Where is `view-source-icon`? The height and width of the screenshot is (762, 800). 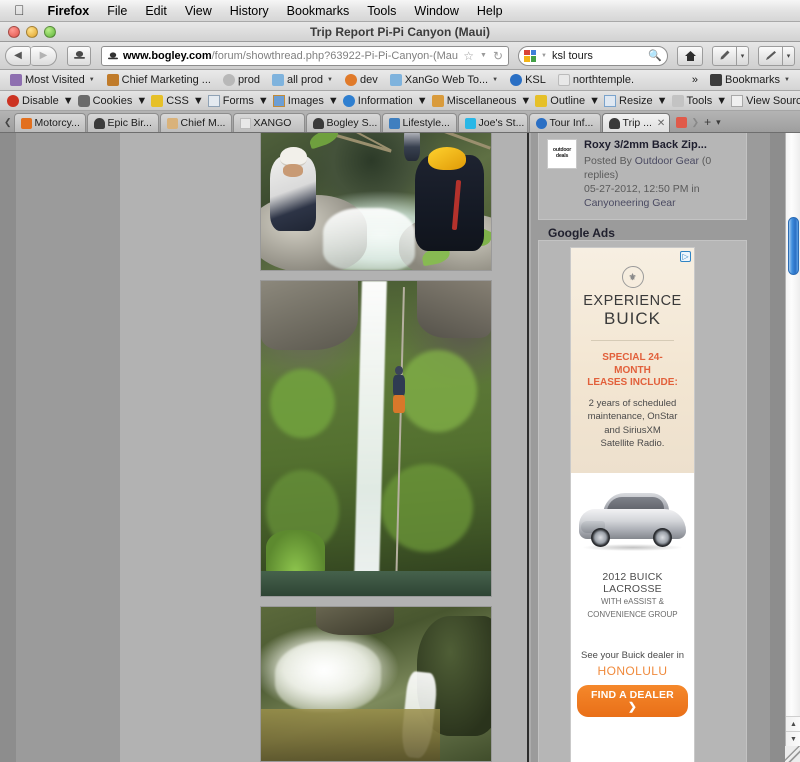 view-source-icon is located at coordinates (737, 100).